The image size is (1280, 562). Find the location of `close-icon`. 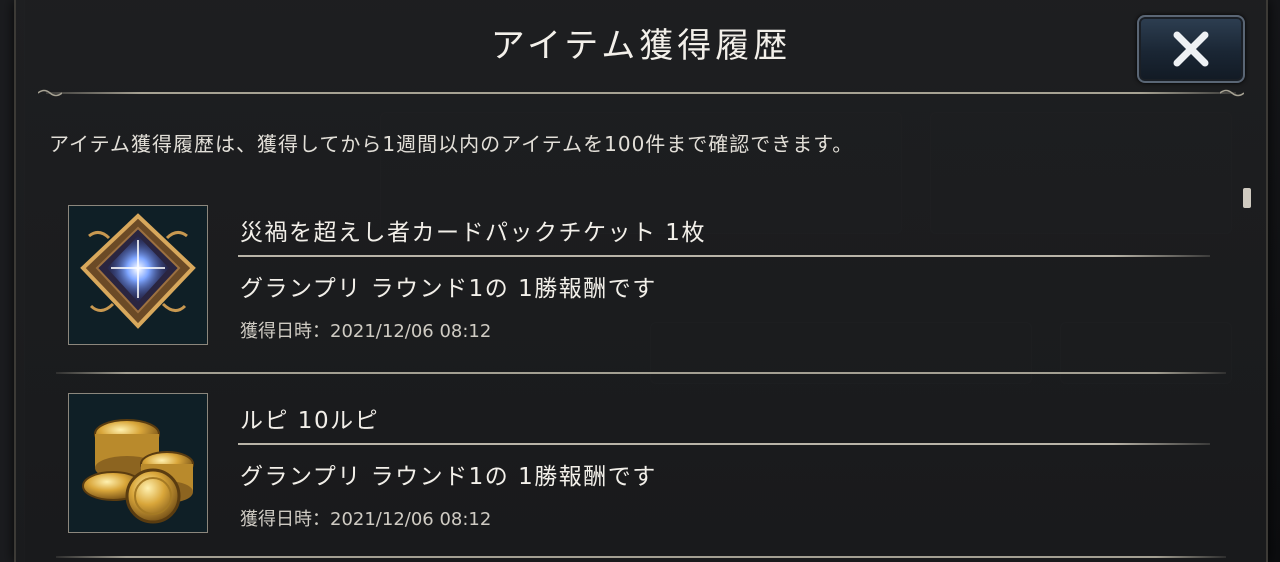

close-icon is located at coordinates (1191, 49).